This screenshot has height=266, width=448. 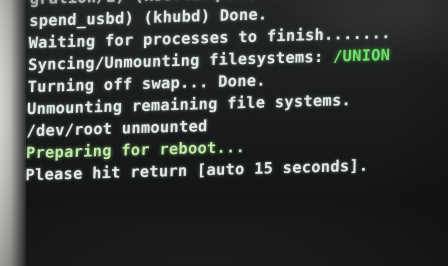 I want to click on status-highlight: /UNION, so click(x=361, y=55).